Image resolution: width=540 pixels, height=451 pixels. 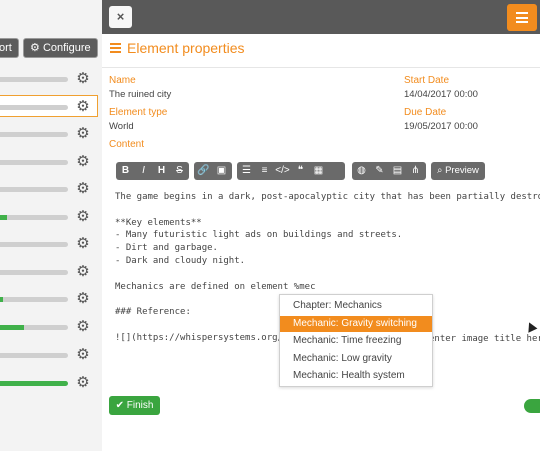 What do you see at coordinates (441, 126) in the screenshot?
I see `due-date-value: 19/05/2017 00:00` at bounding box center [441, 126].